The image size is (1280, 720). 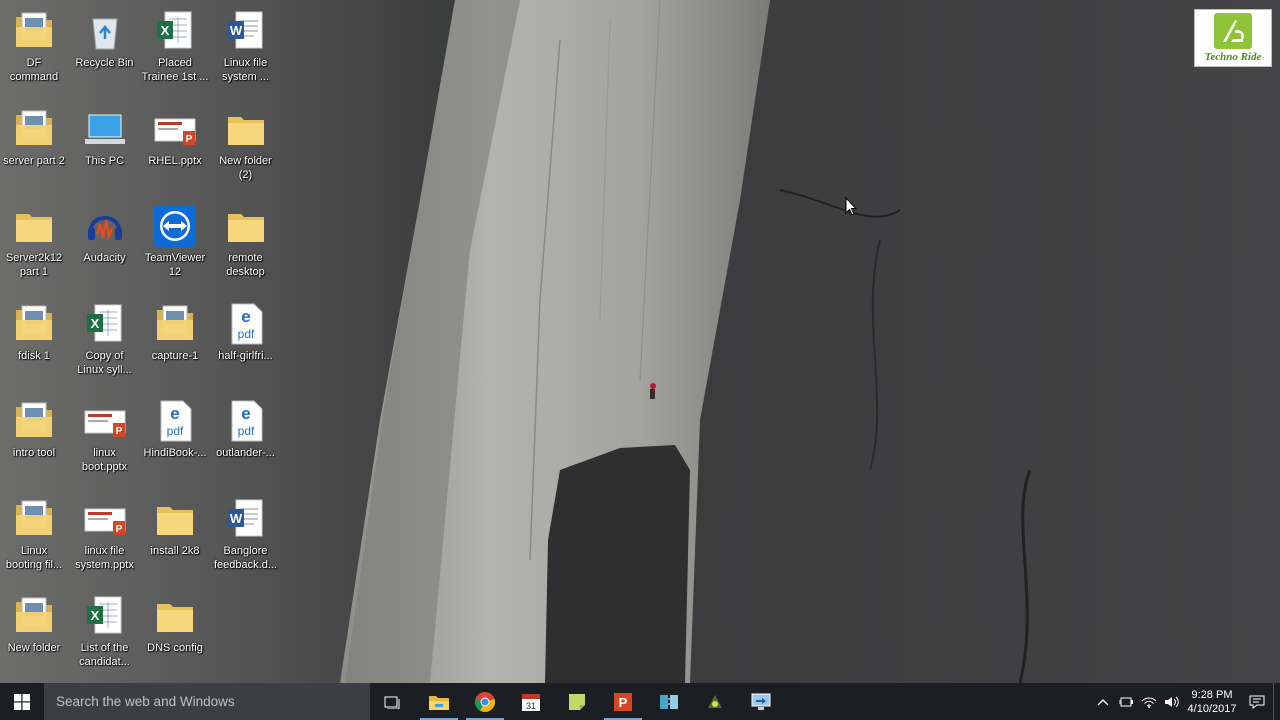 I want to click on sticky-notes-icon, so click(x=577, y=702).